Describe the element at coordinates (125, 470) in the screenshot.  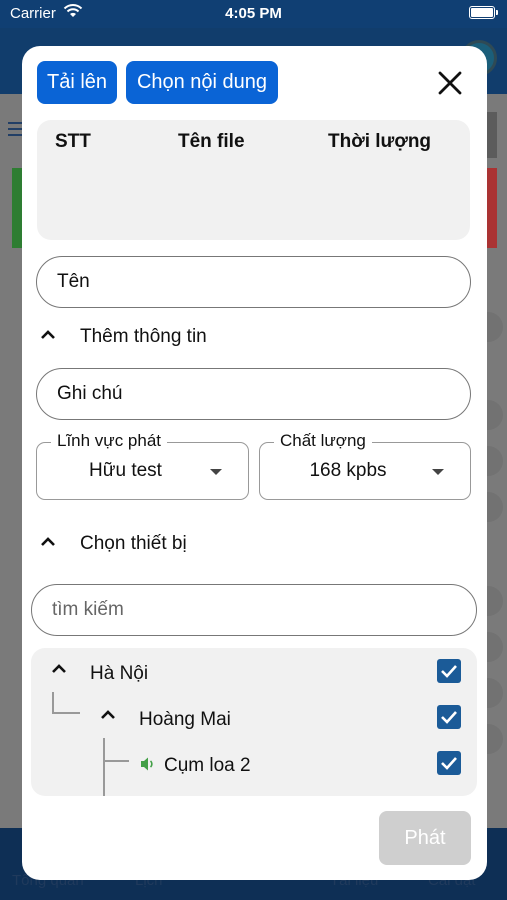
I see `field-select-value: Hữu test` at that location.